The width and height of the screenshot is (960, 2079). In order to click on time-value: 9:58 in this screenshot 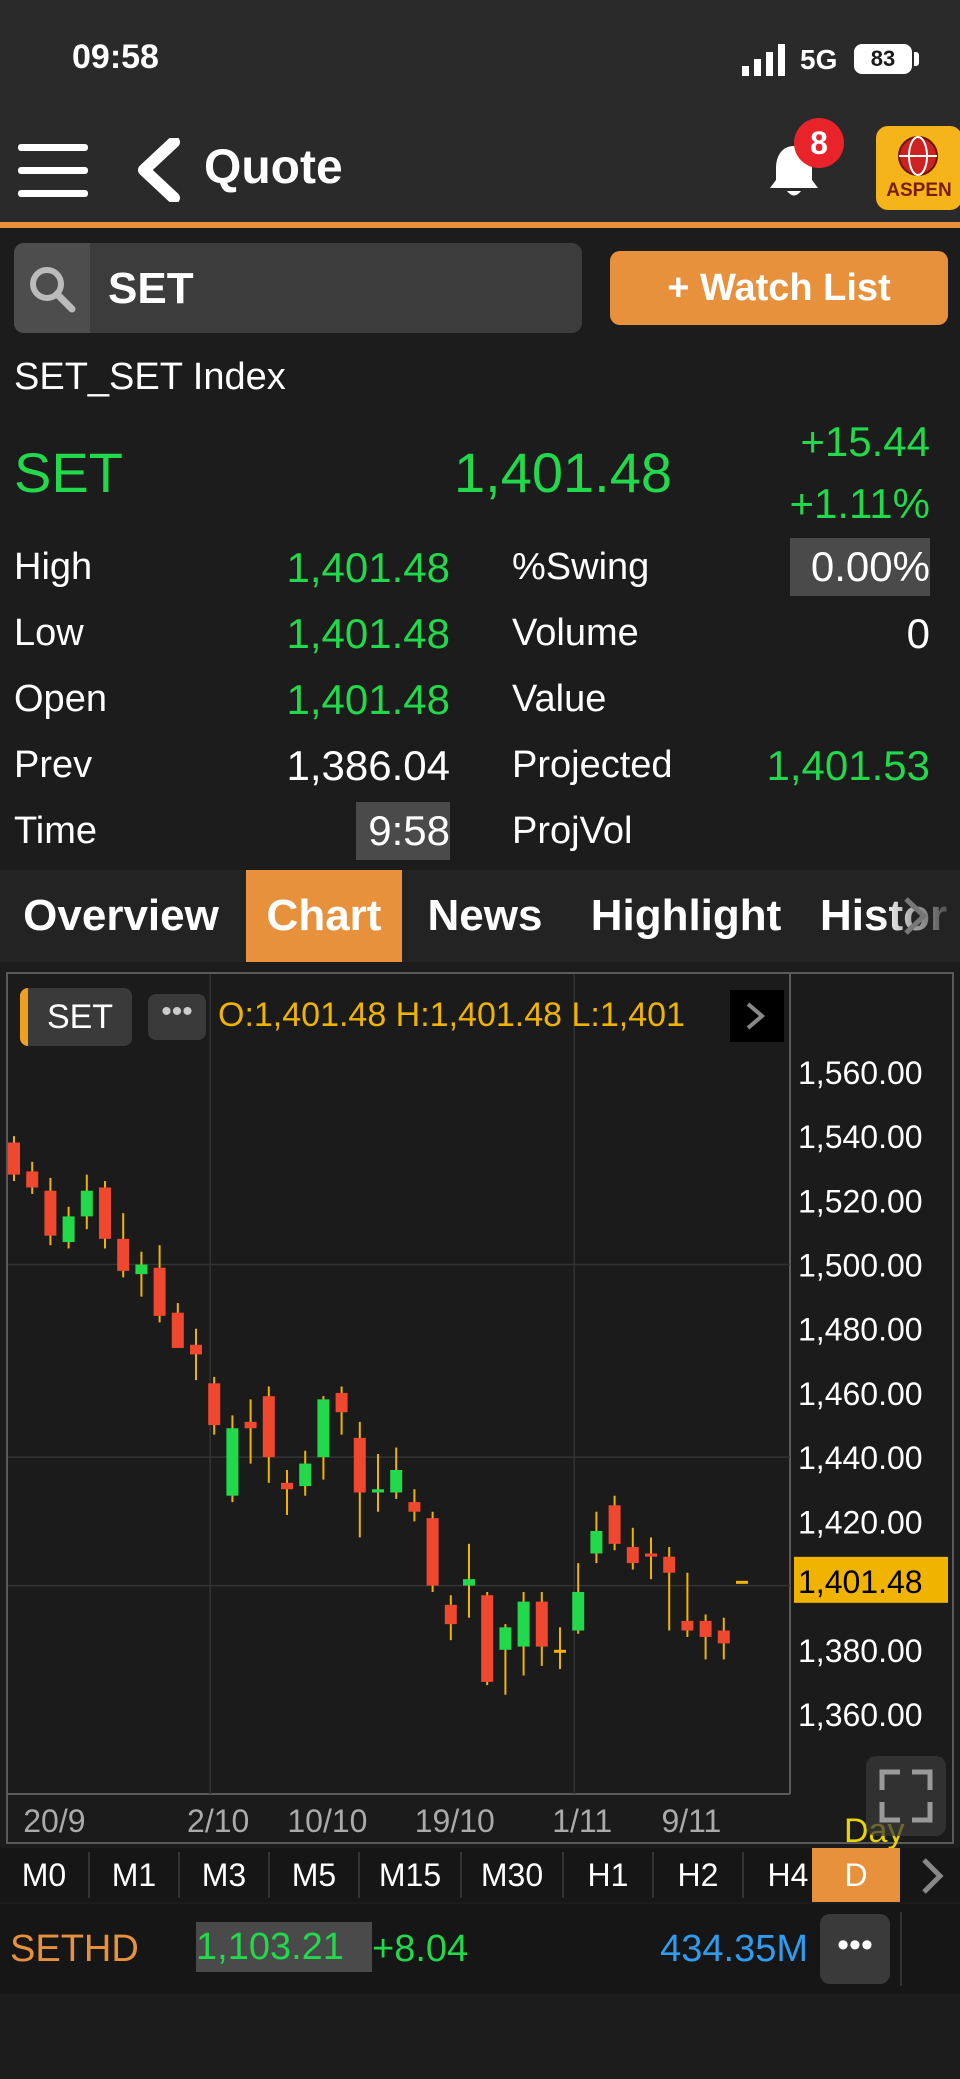, I will do `click(403, 831)`.